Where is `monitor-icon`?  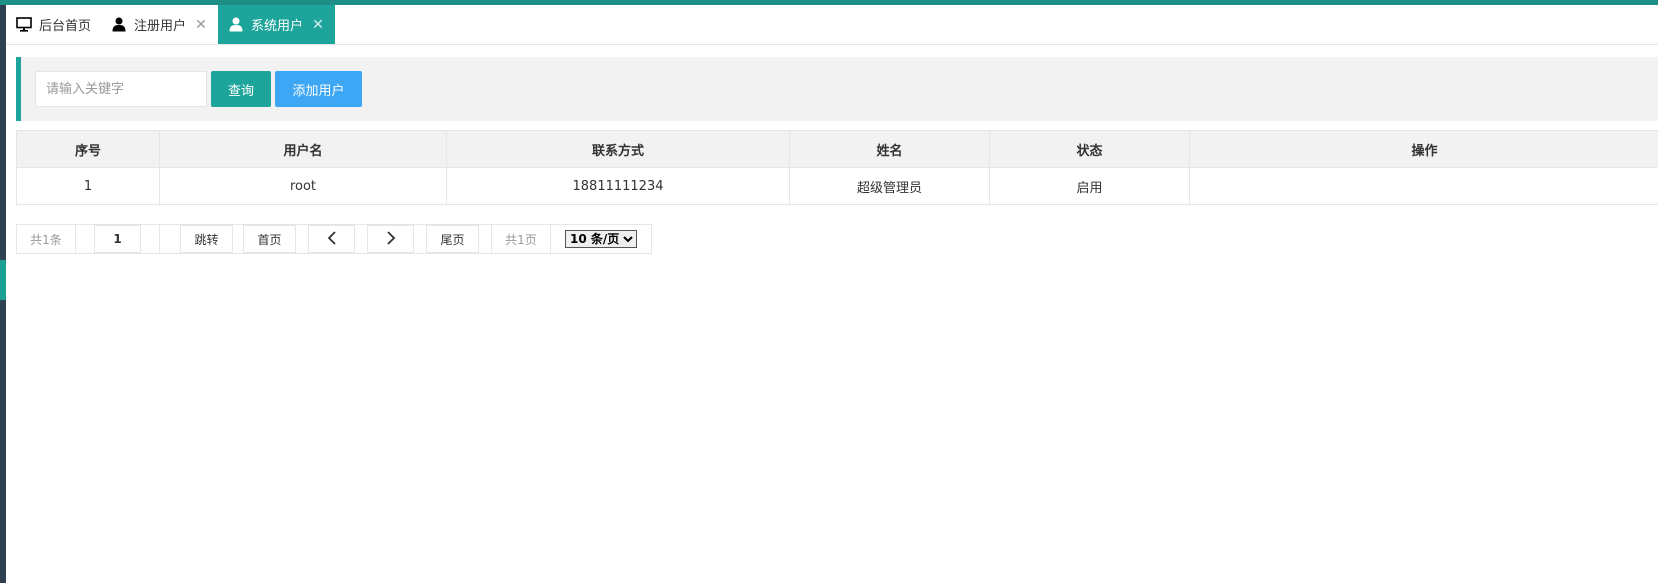 monitor-icon is located at coordinates (24, 25).